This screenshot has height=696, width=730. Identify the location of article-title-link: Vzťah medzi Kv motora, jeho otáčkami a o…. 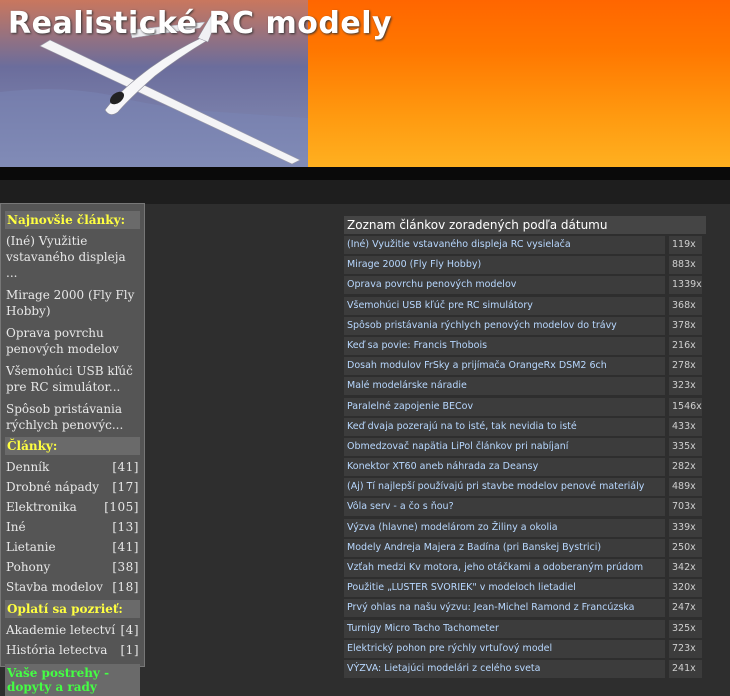
(504, 568).